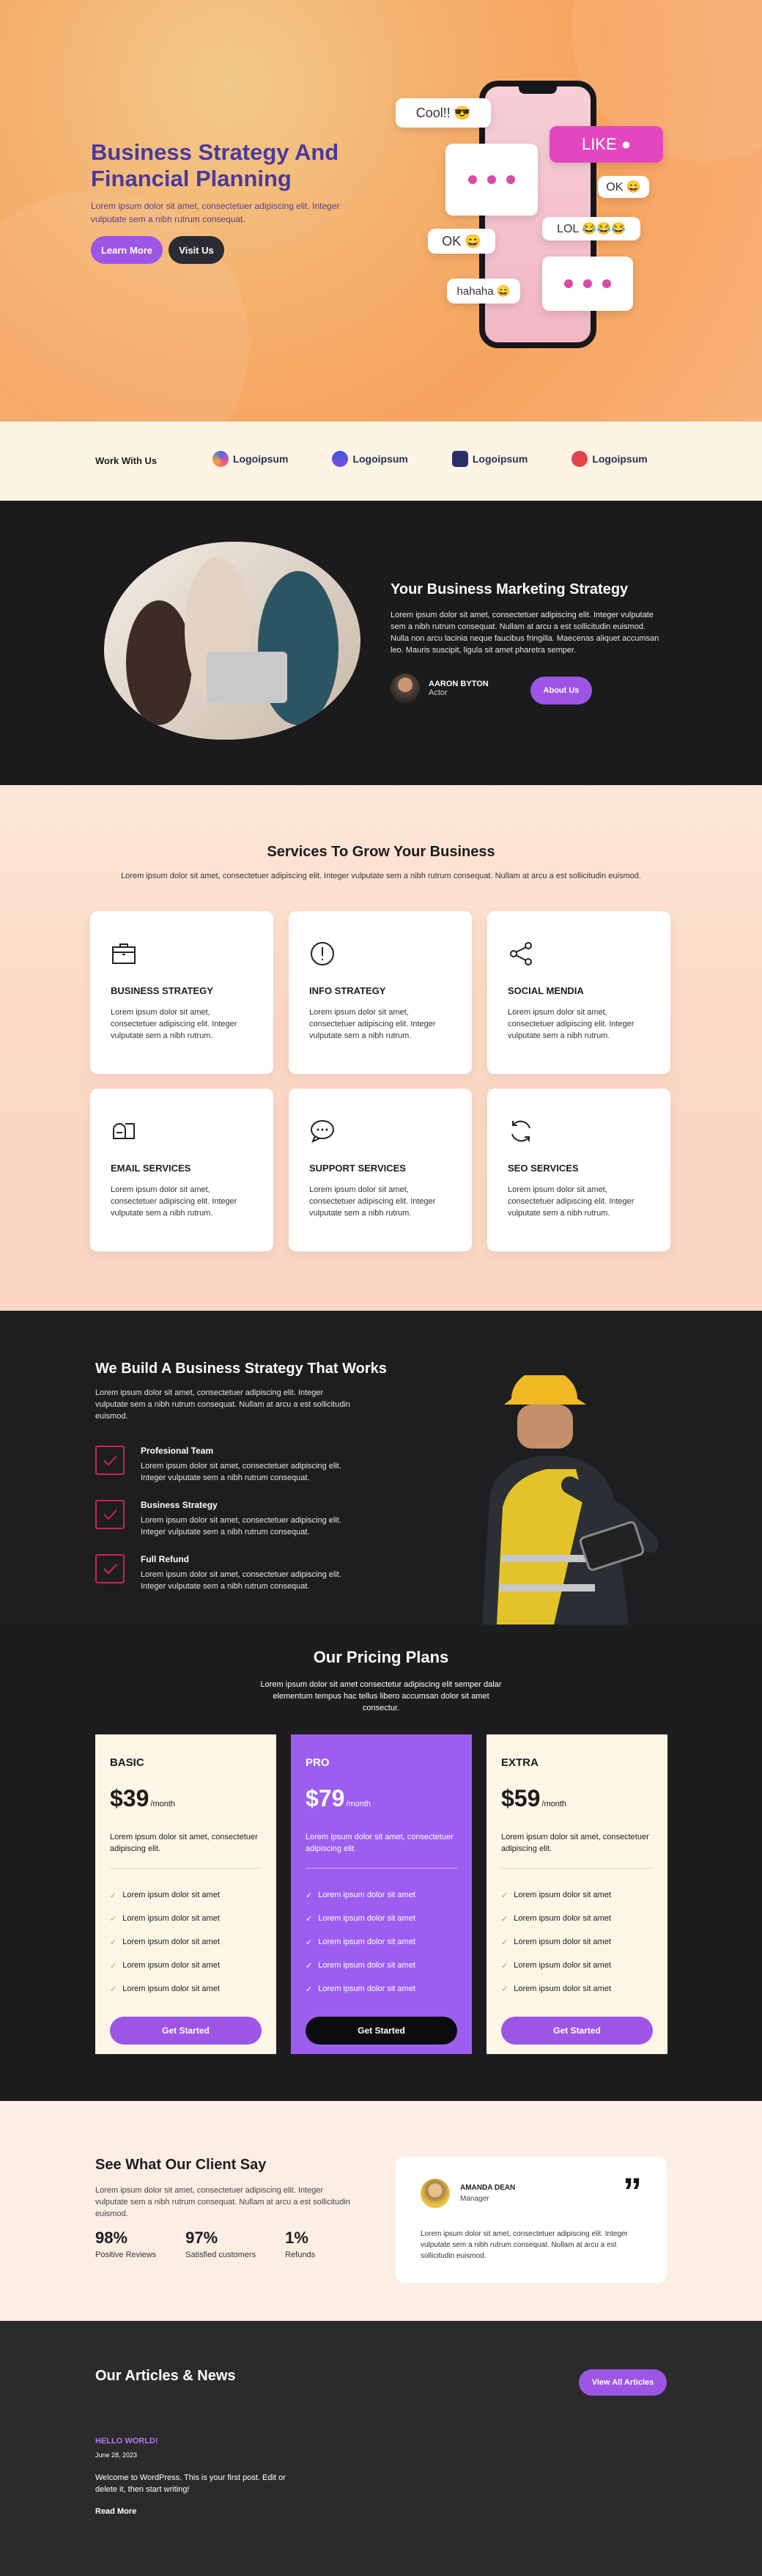 This screenshot has width=762, height=2576. What do you see at coordinates (165, 2376) in the screenshot?
I see `articles-title: Our Articles & News` at bounding box center [165, 2376].